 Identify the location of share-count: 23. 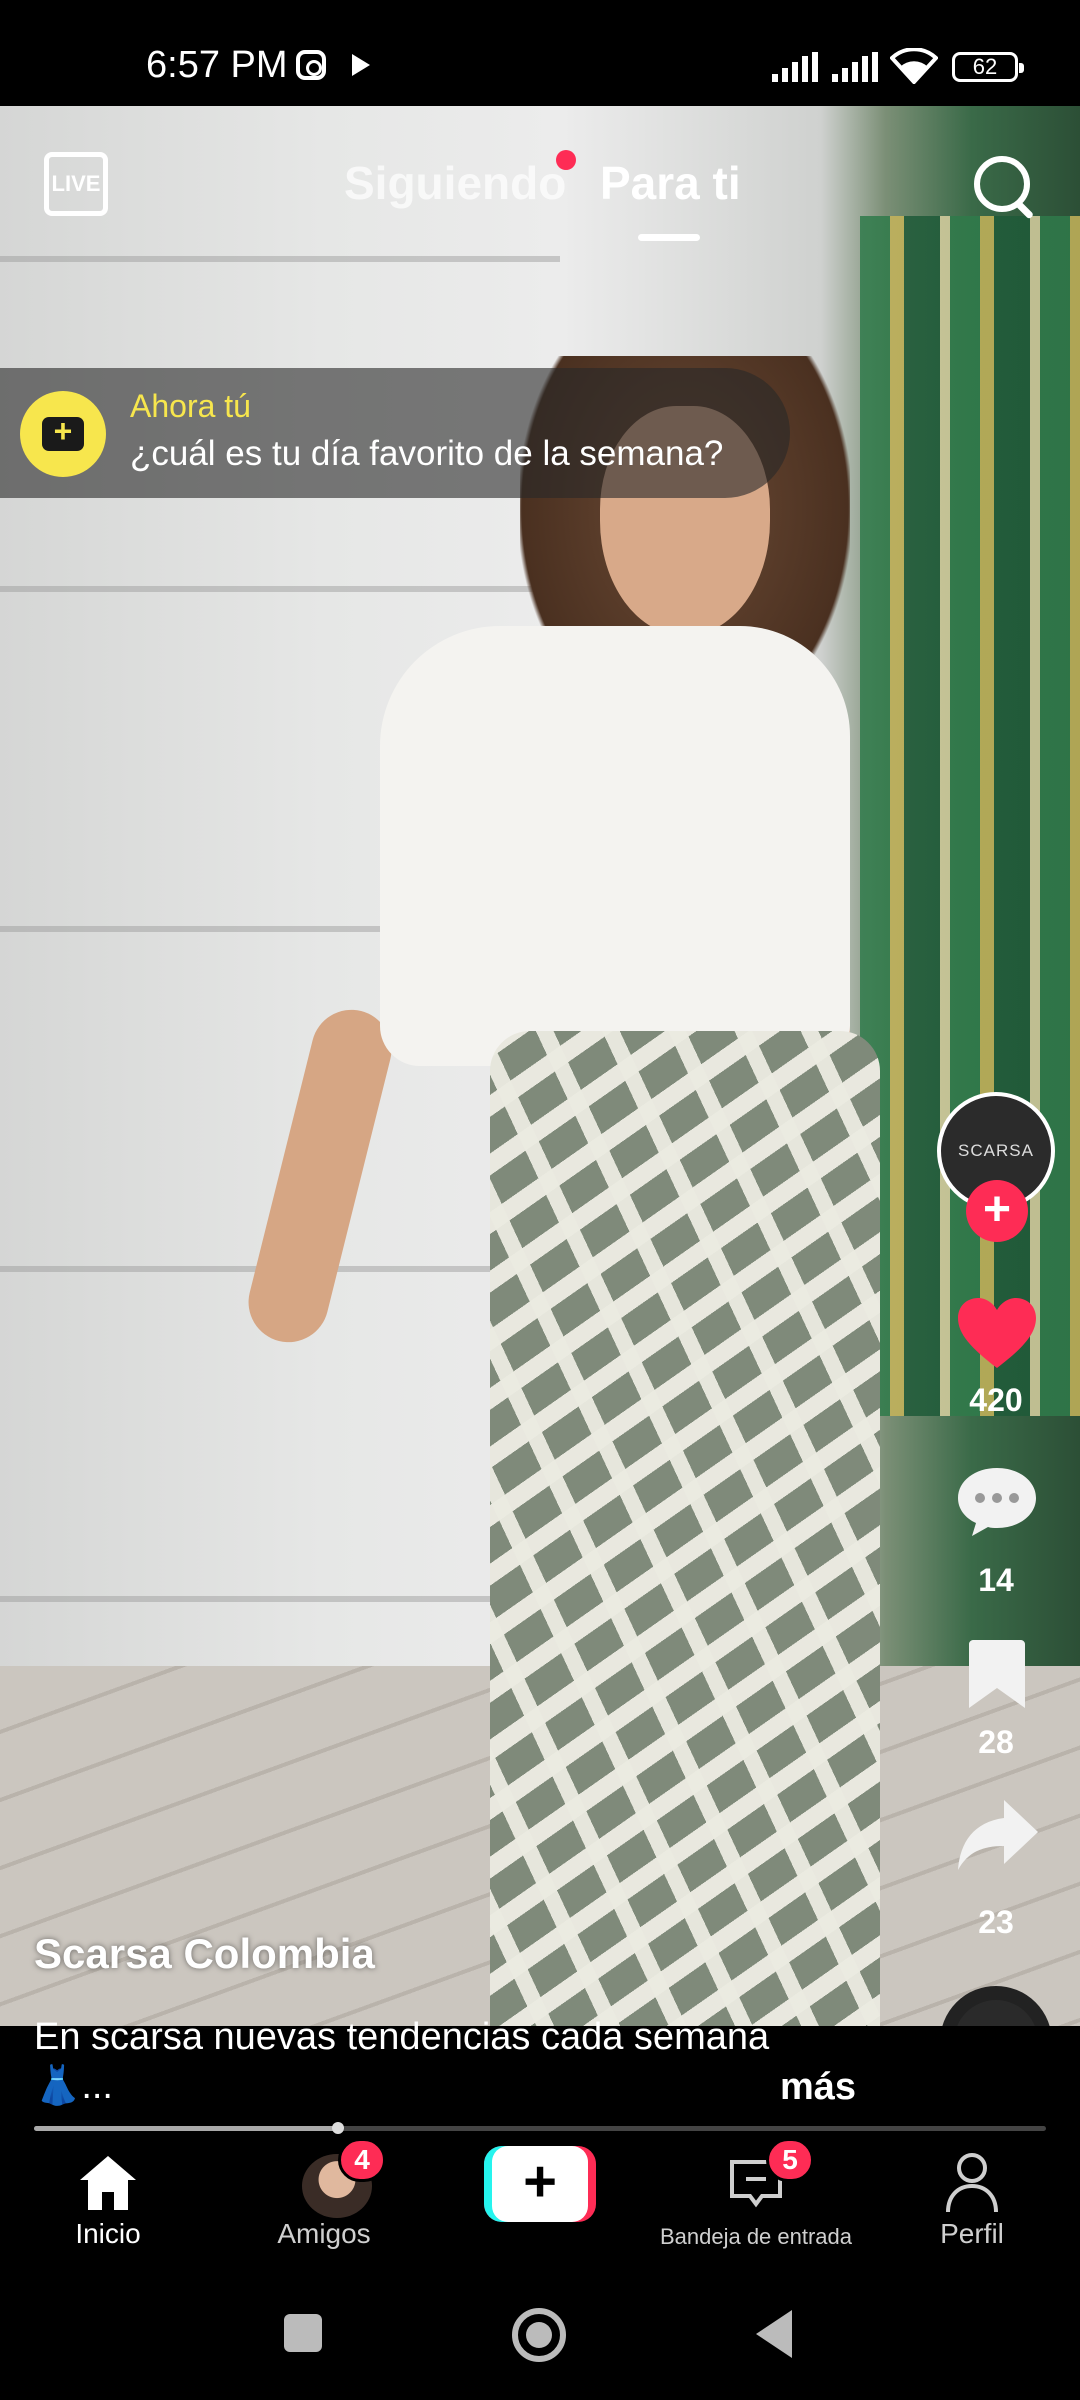
(996, 1922).